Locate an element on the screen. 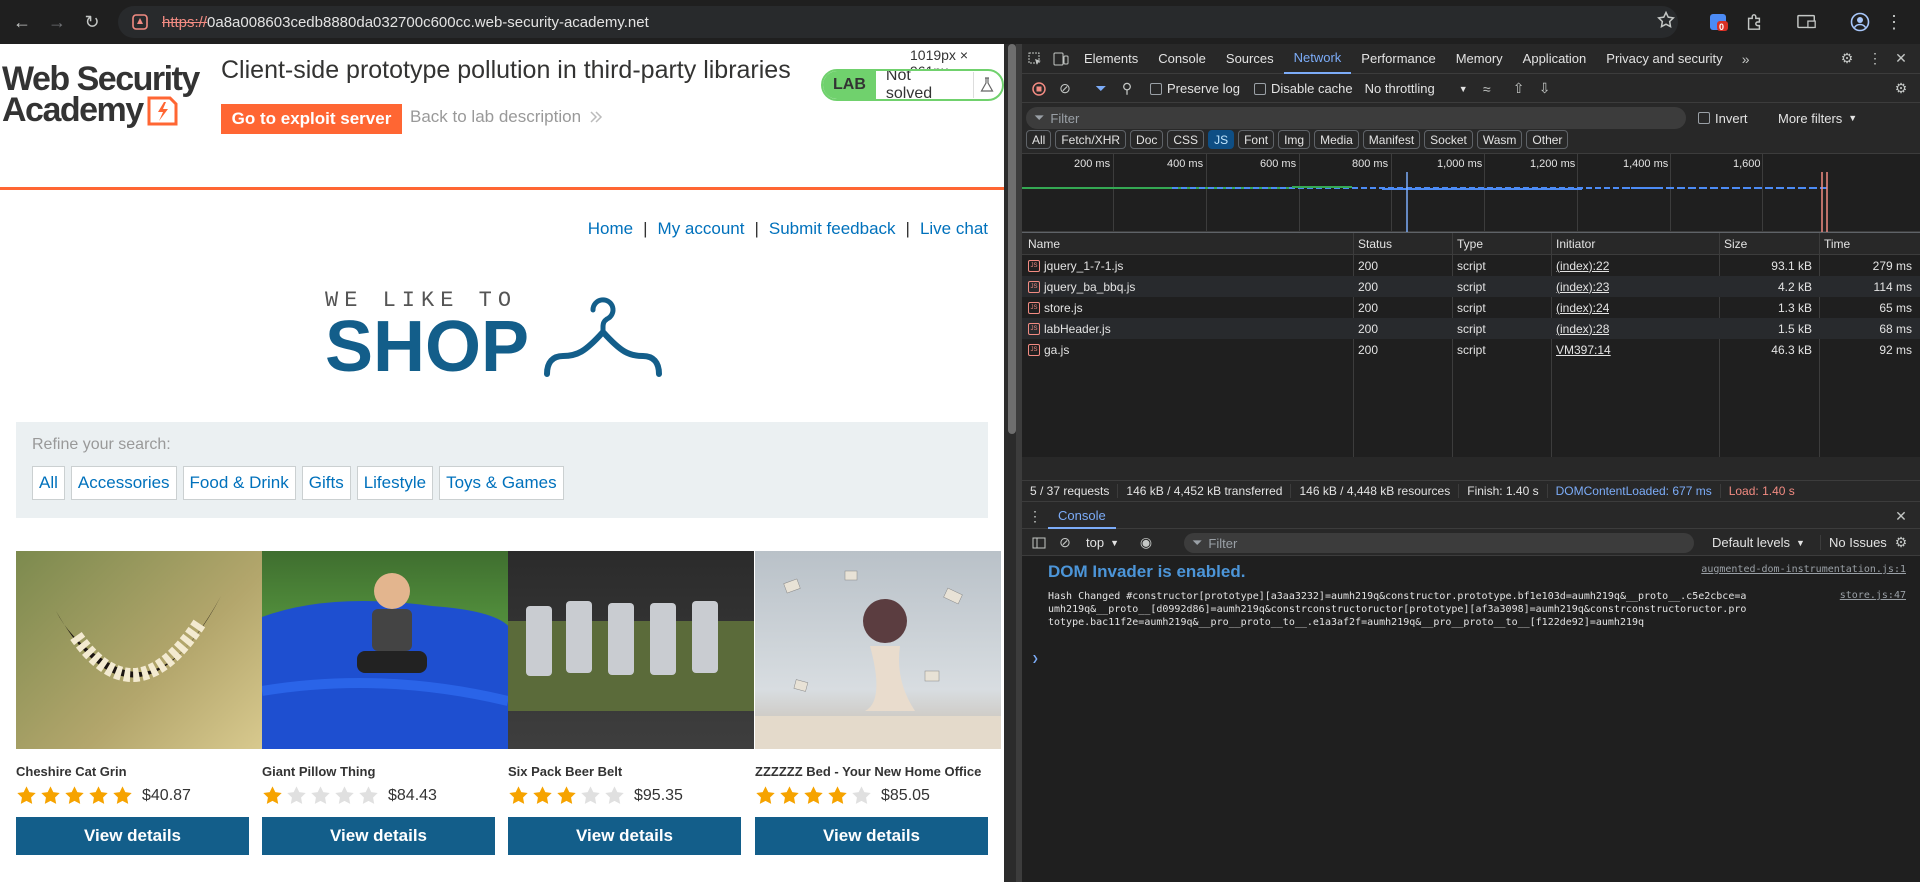  type-filter-doc: Doc is located at coordinates (1147, 139).